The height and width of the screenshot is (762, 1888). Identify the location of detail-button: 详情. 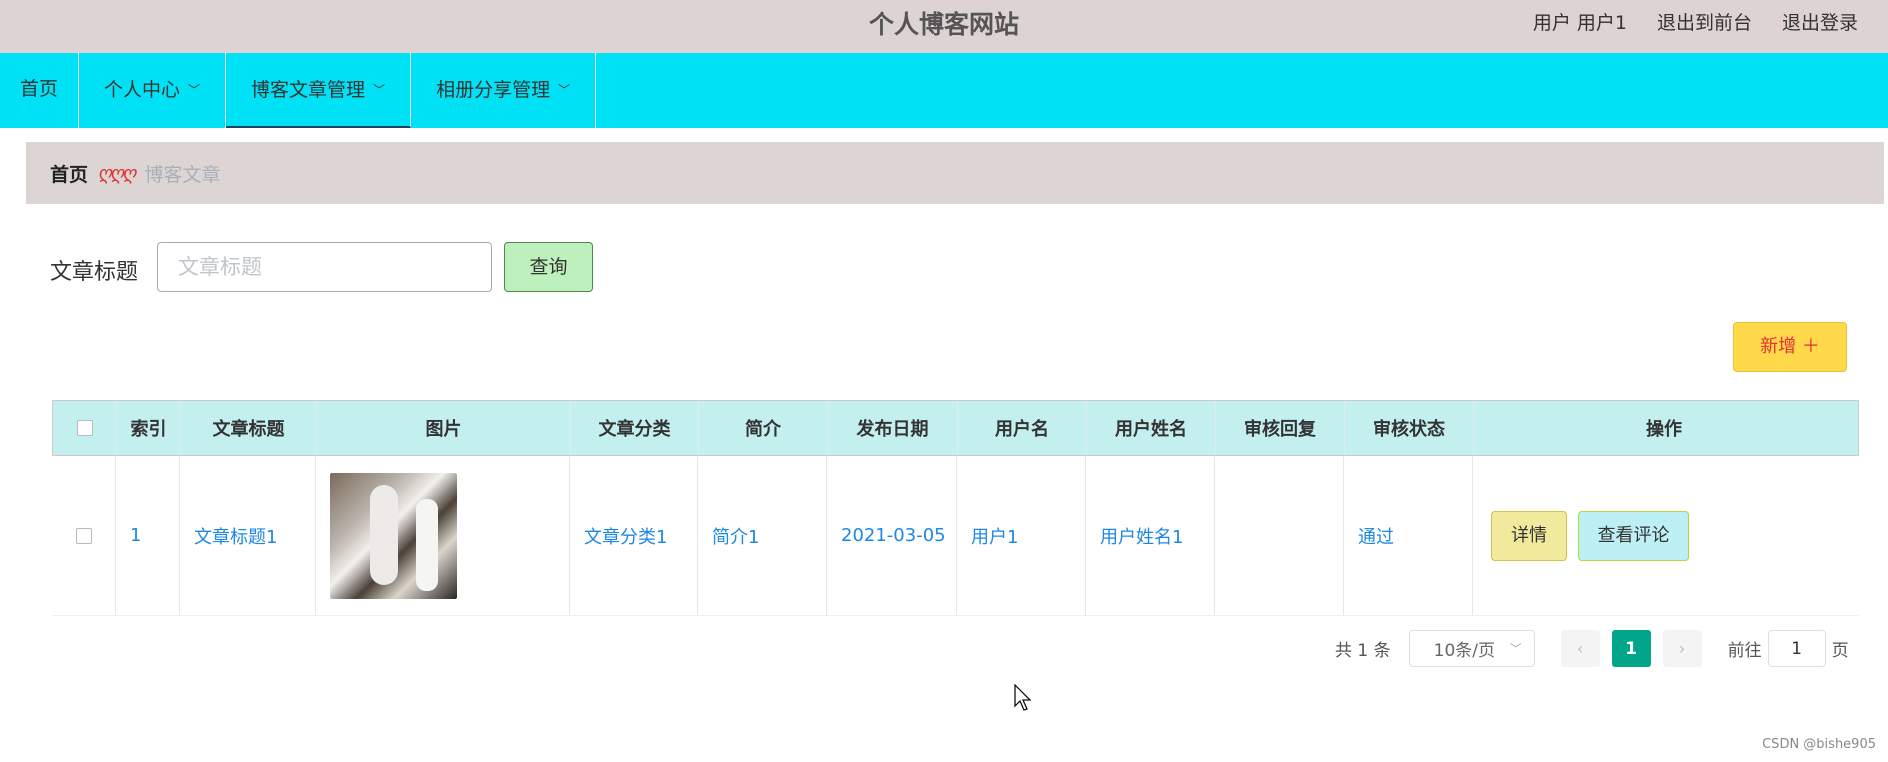
(1529, 535).